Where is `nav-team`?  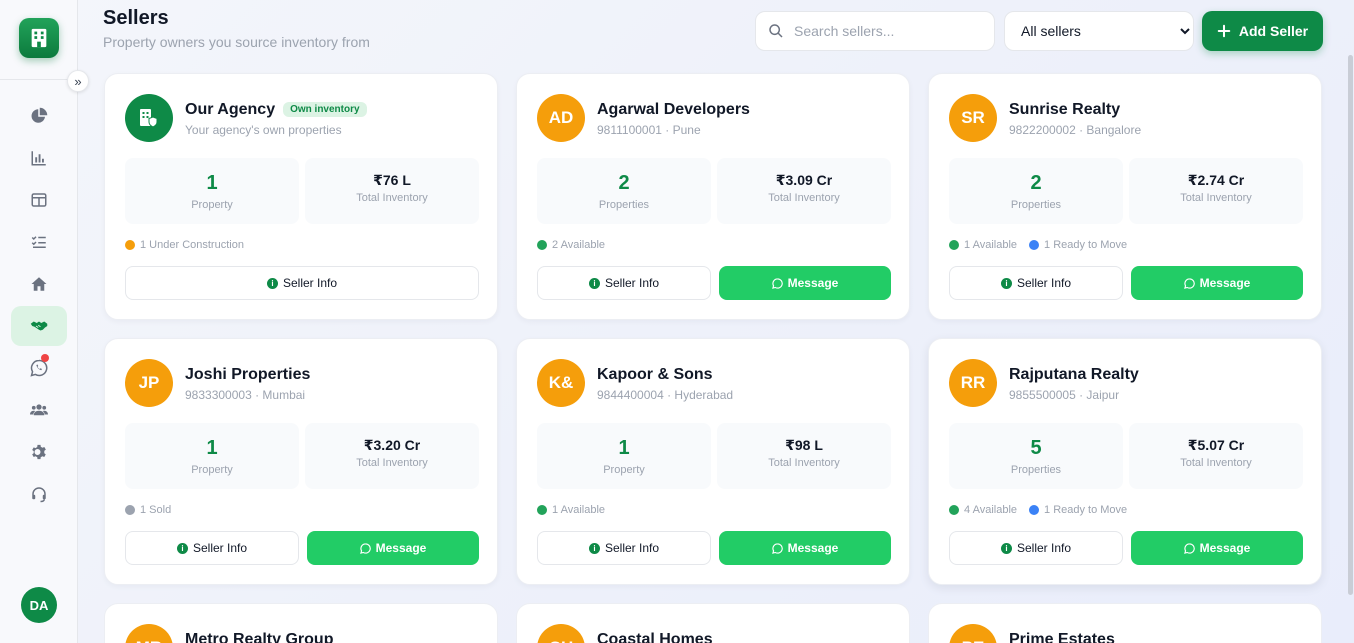 nav-team is located at coordinates (39, 410).